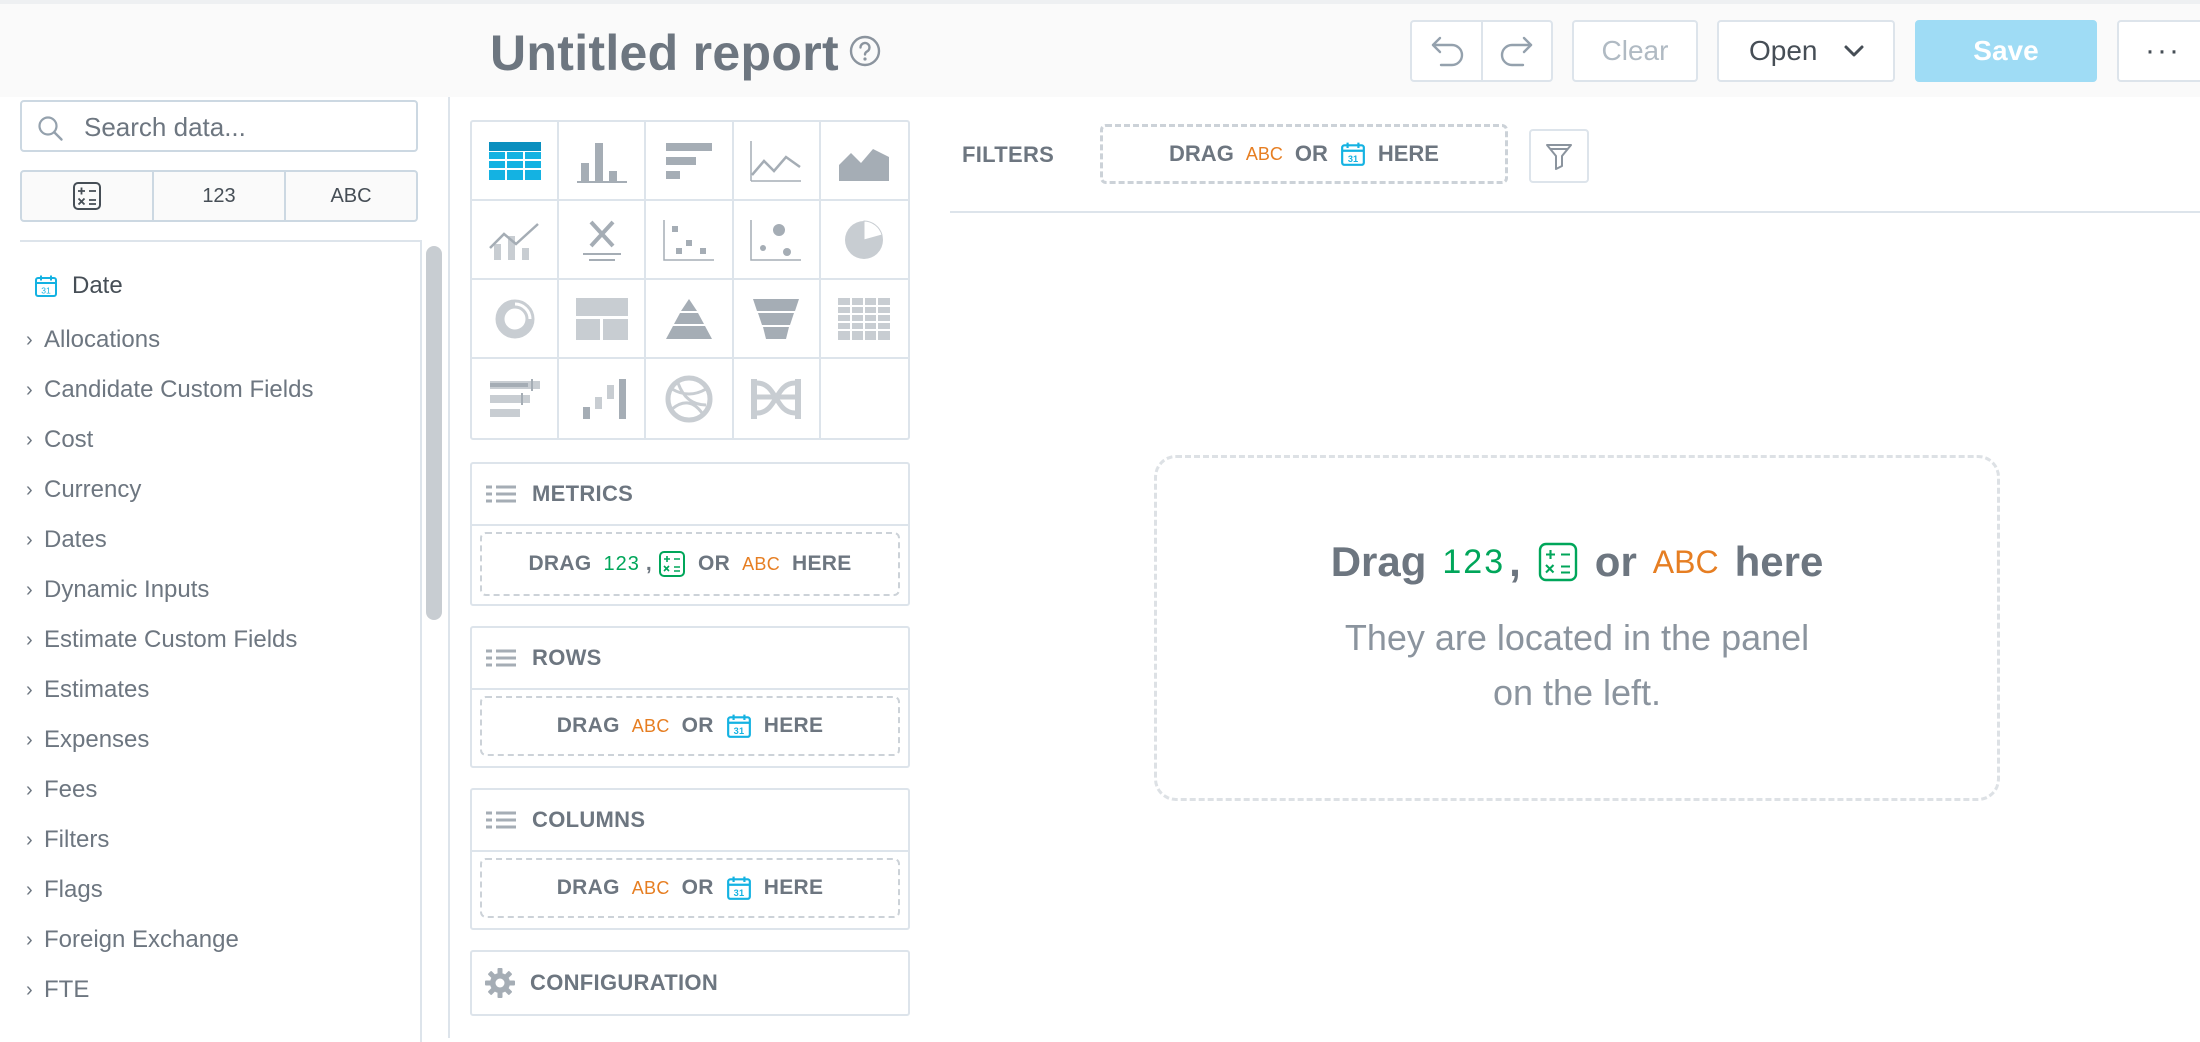 This screenshot has width=2200, height=1042. I want to click on catalog-item-cost: › Cost, so click(59, 440).